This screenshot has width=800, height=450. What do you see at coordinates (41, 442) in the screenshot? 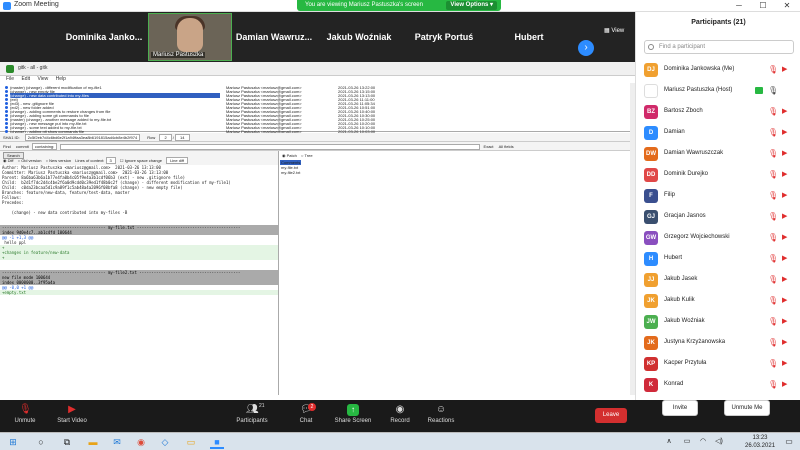
I see `search-taskbar-icon: ○` at bounding box center [41, 442].